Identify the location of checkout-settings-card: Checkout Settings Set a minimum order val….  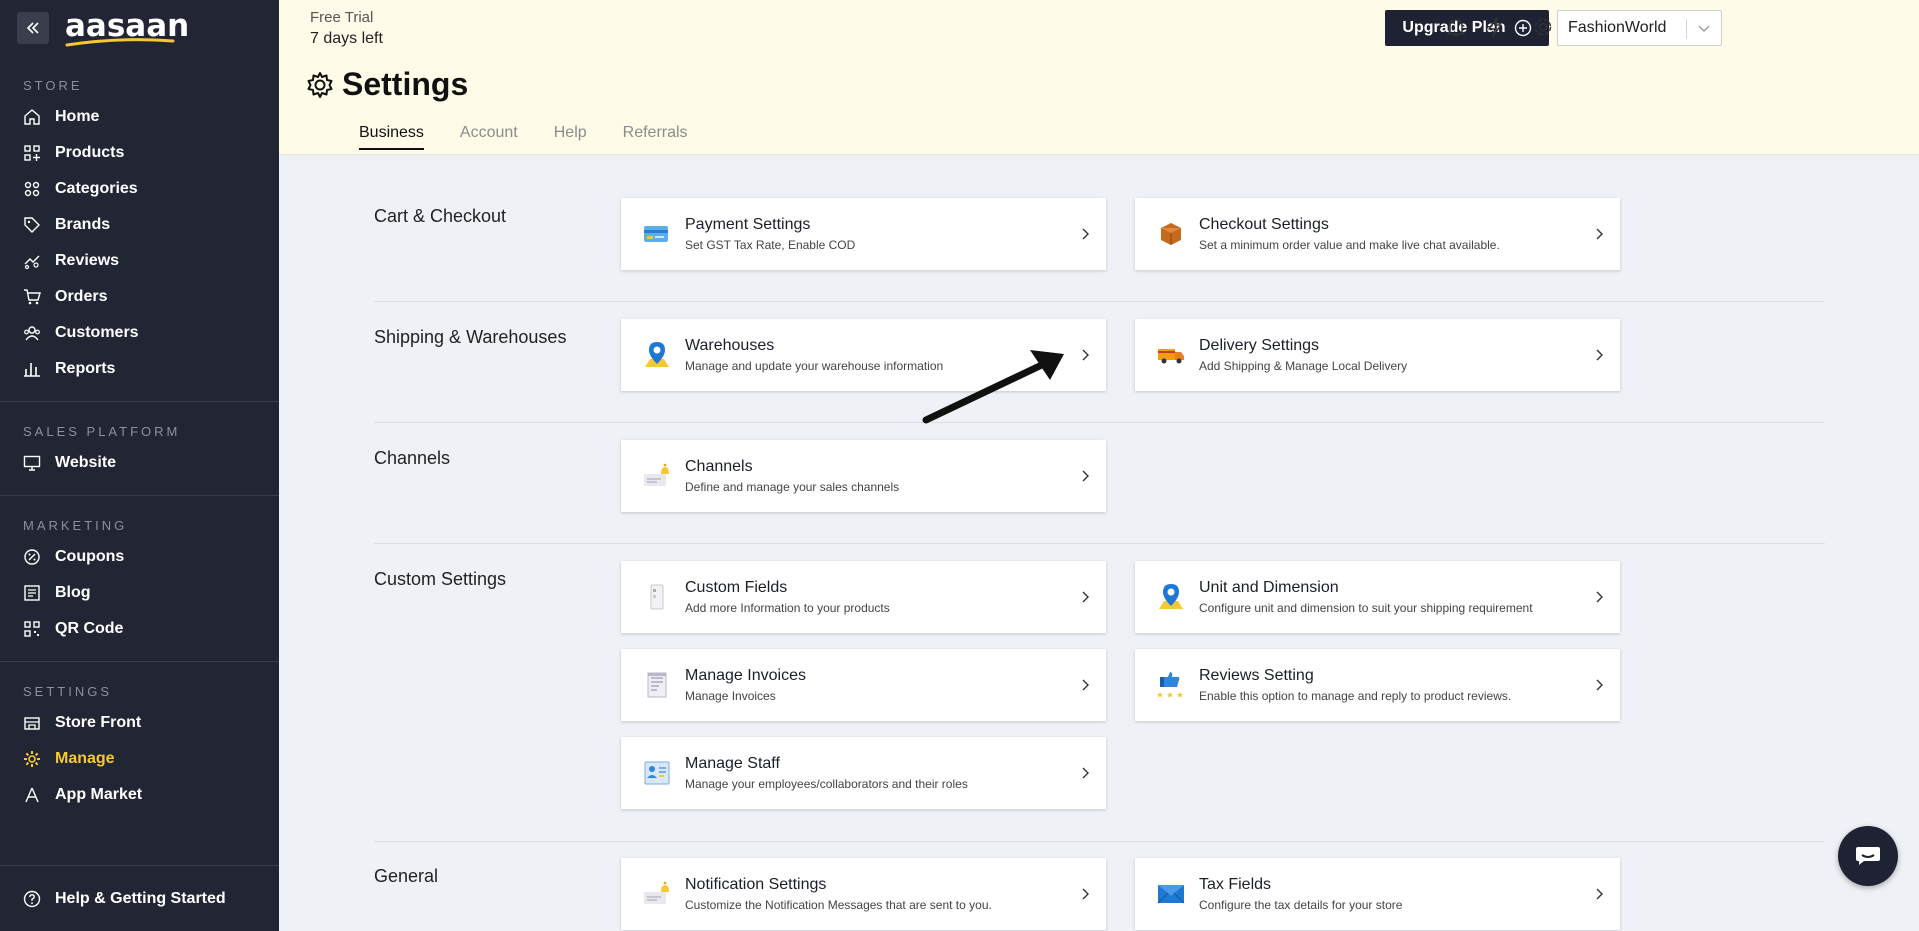
(1377, 234).